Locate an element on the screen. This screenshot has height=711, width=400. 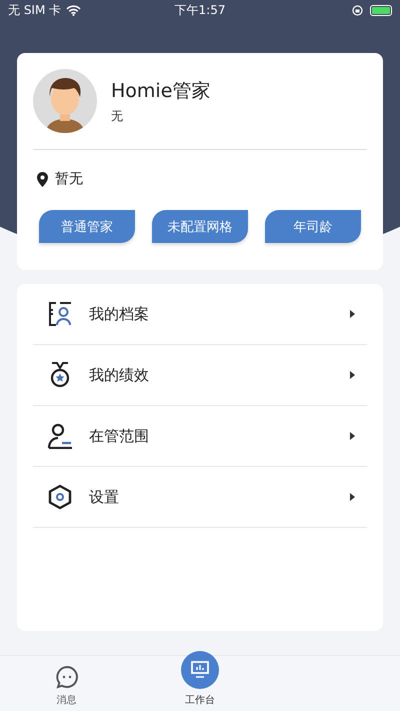
location-text: 暂无 is located at coordinates (69, 179).